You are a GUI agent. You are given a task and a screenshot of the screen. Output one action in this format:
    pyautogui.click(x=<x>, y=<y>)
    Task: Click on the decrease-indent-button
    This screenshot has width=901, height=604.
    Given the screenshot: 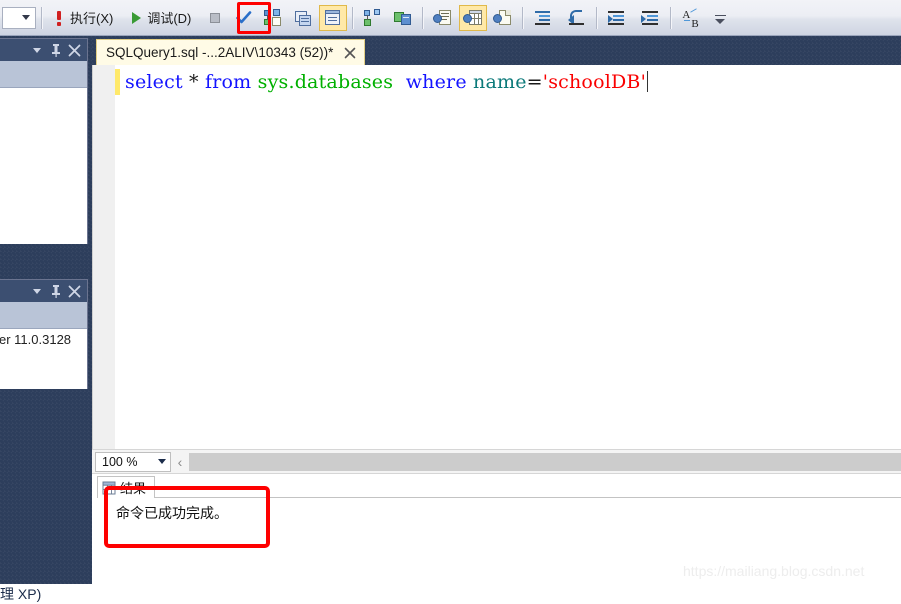 What is the action you would take?
    pyautogui.click(x=617, y=18)
    